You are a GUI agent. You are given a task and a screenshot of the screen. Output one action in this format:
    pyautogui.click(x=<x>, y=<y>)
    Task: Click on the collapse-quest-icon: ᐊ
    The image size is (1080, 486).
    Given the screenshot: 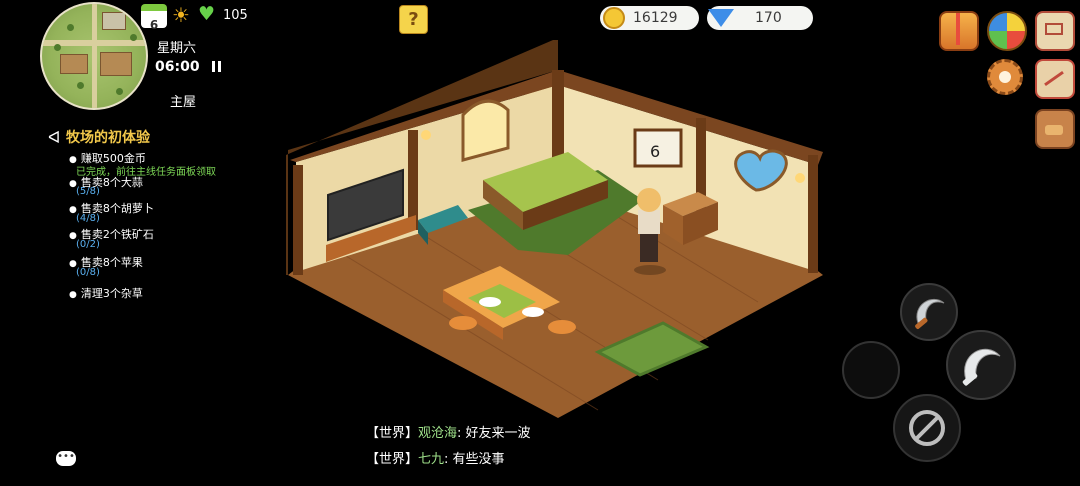 What is the action you would take?
    pyautogui.click(x=54, y=137)
    